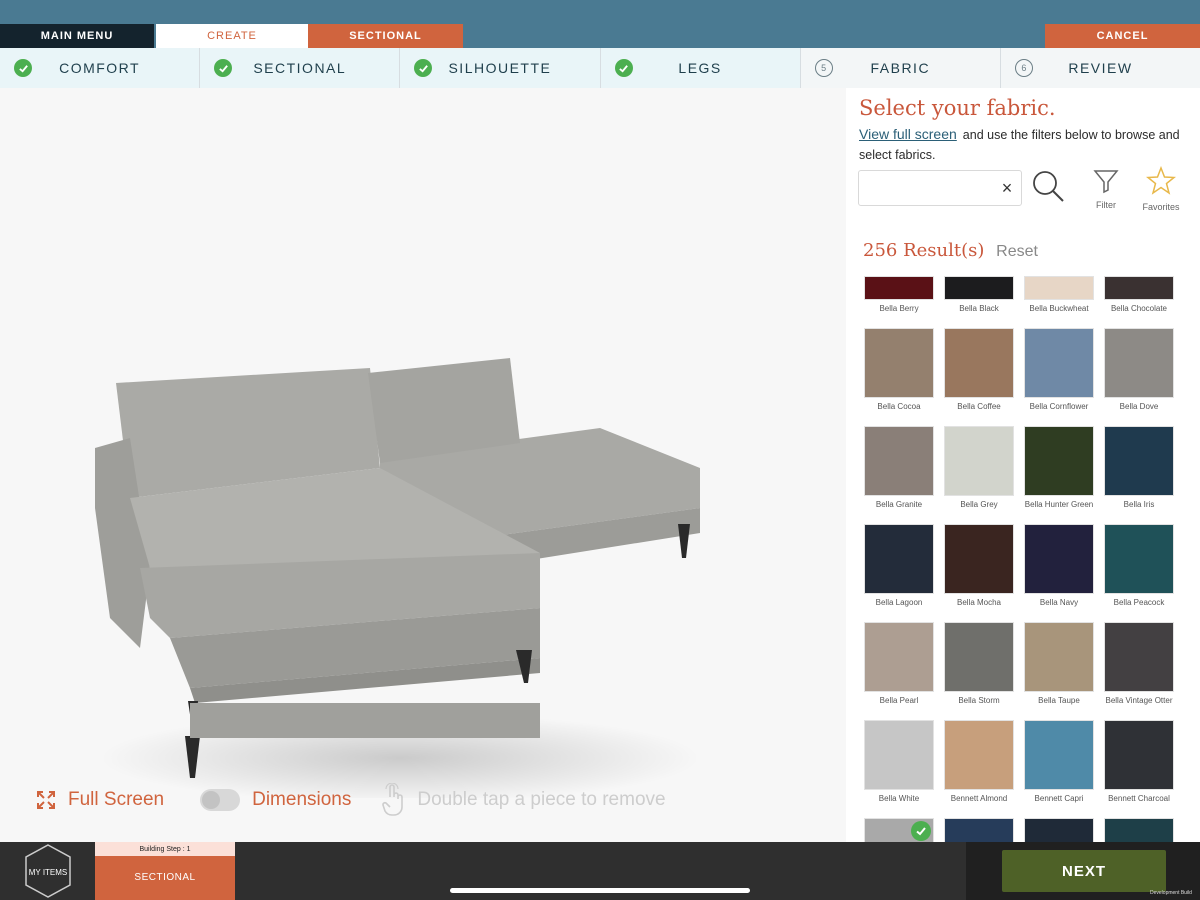  Describe the element at coordinates (165, 849) in the screenshot. I see `building-step-label: Building Step : 1` at that location.